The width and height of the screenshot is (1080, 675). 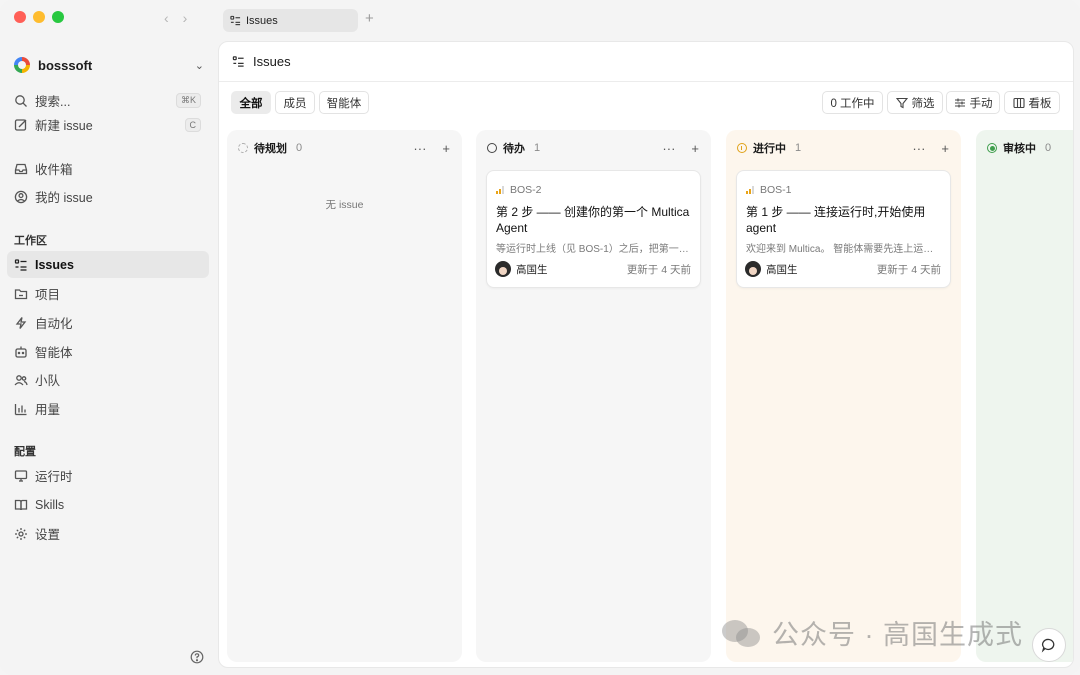 What do you see at coordinates (295, 102) in the screenshot?
I see `filter-members-button: 成员` at bounding box center [295, 102].